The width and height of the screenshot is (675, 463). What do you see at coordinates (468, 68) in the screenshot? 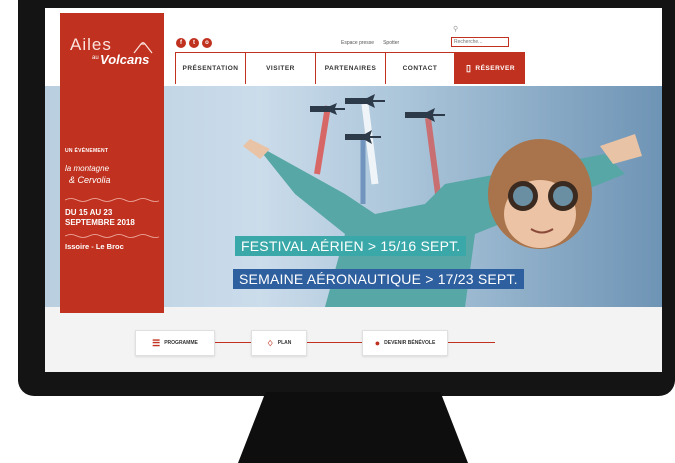
I see `ticket-icon: ▯` at bounding box center [468, 68].